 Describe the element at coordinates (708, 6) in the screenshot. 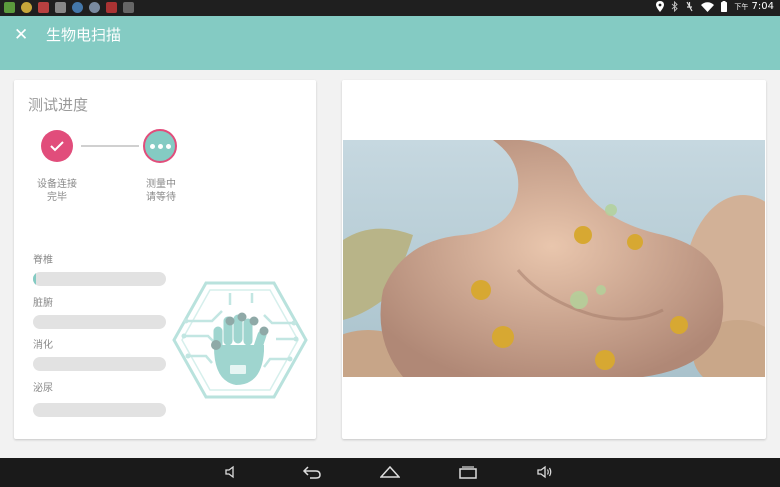

I see `wifi-icon` at that location.